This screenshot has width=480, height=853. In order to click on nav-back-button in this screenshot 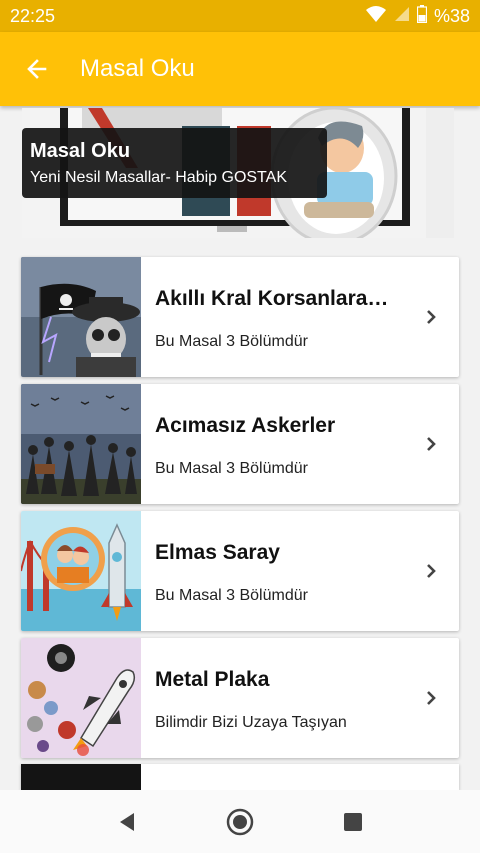, I will do `click(127, 822)`.